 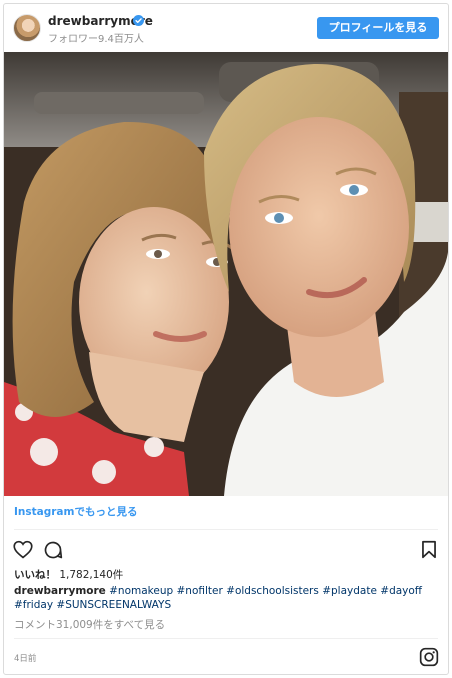 What do you see at coordinates (60, 591) in the screenshot?
I see `caption-username-link: drewbarrymore` at bounding box center [60, 591].